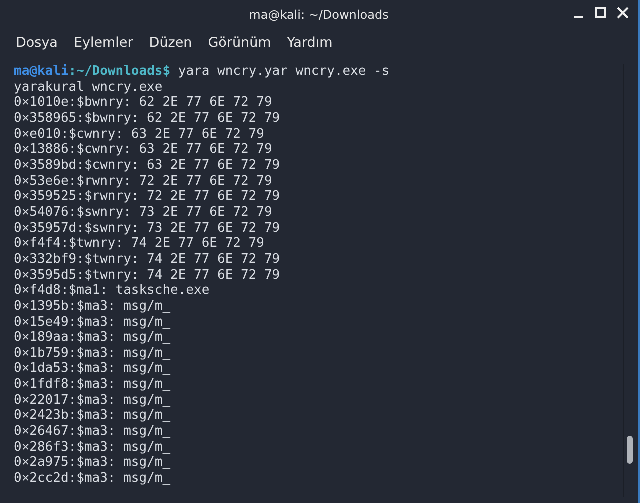 This screenshot has width=640, height=503. What do you see at coordinates (93, 369) in the screenshot?
I see `output-line: 0×1da53:$ma3: msg/m_` at bounding box center [93, 369].